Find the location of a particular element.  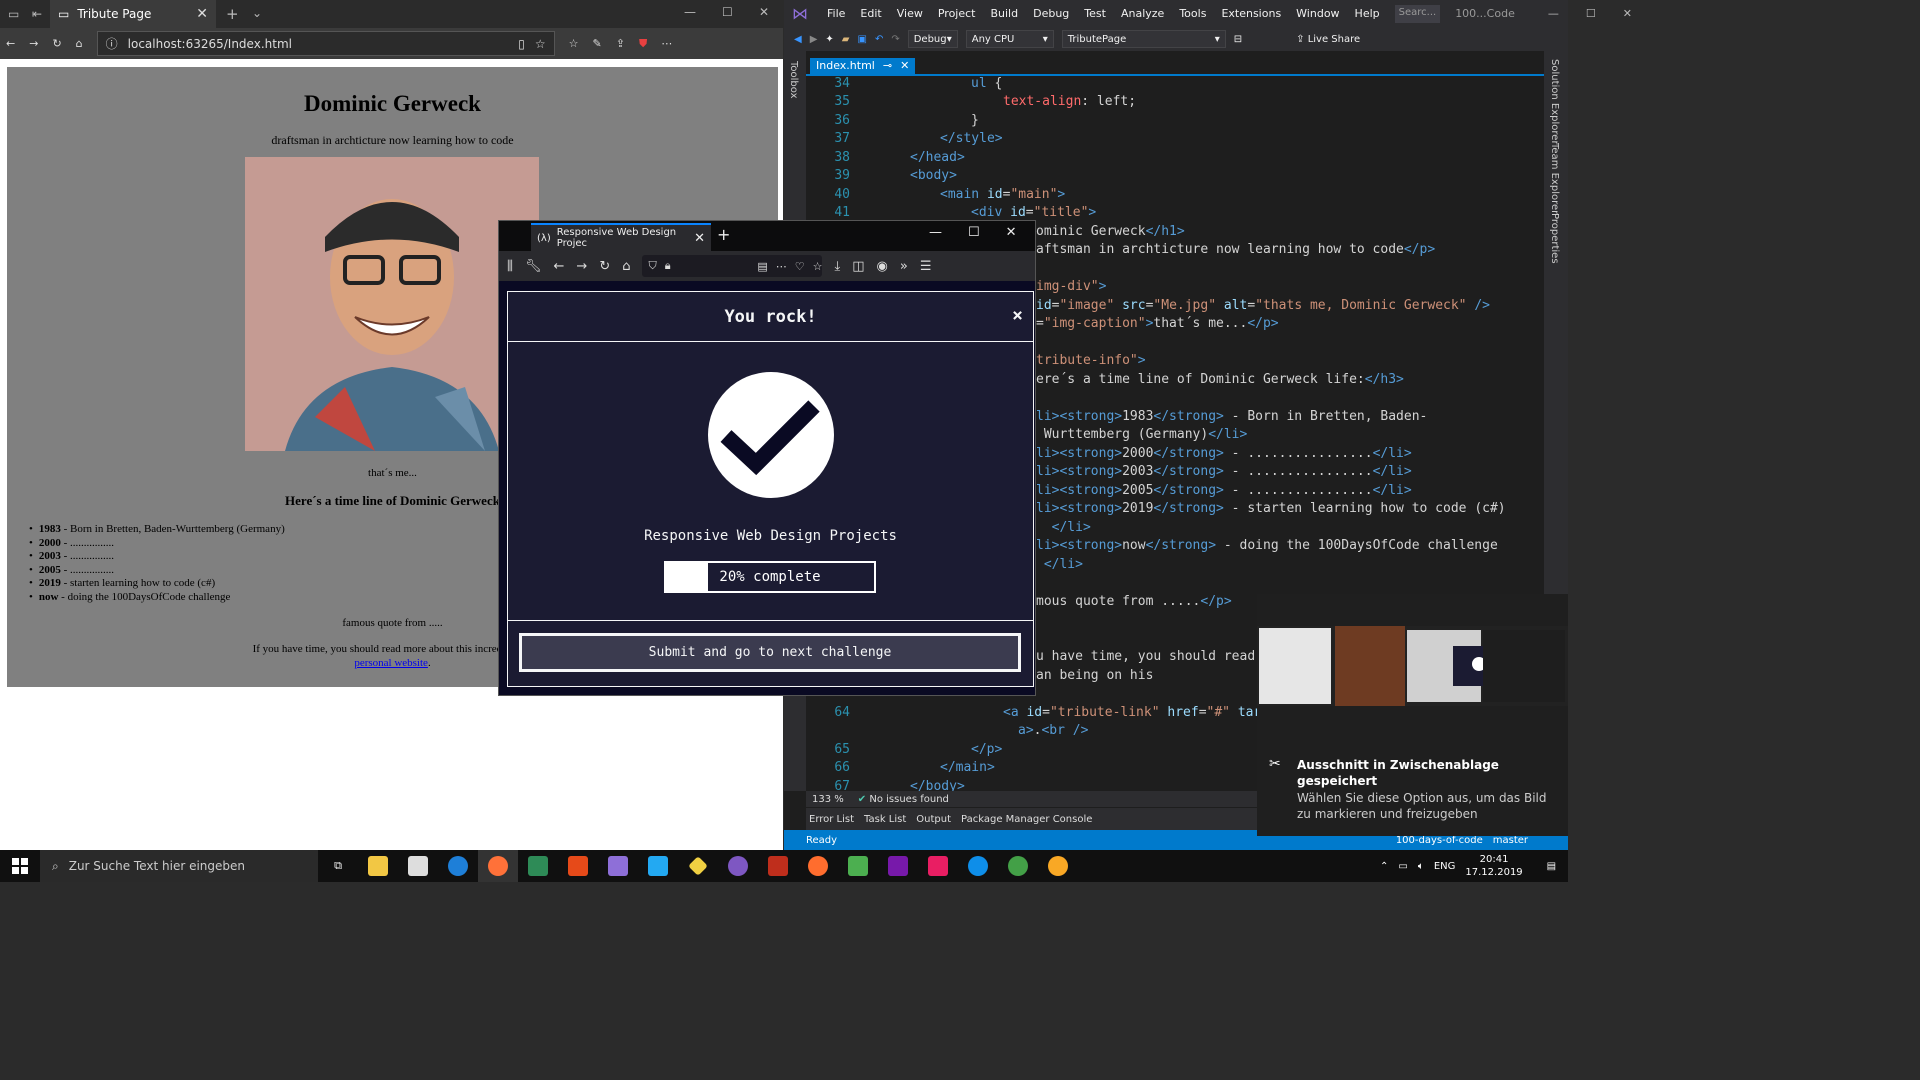

address-bar: ⛉ 🔒︎ ▤ ⋯ ♡ ☆ is located at coordinates (732, 266).